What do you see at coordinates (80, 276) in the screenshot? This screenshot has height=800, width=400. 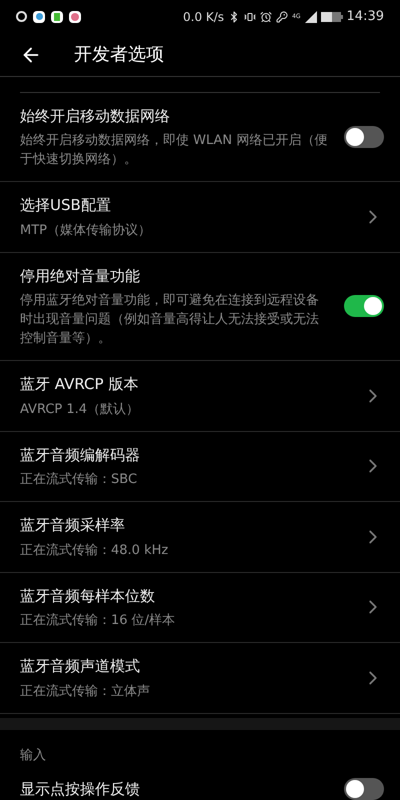 I see `setting-title: 停用绝对音量功能` at bounding box center [80, 276].